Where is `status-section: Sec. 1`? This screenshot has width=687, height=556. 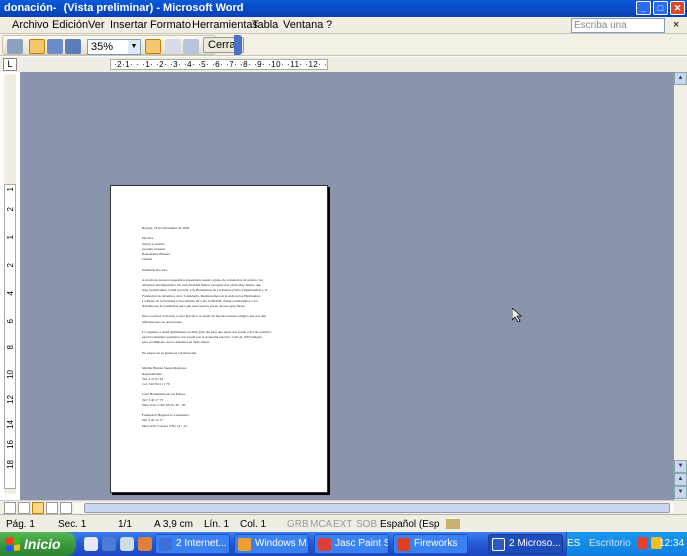 status-section: Sec. 1 is located at coordinates (72, 524).